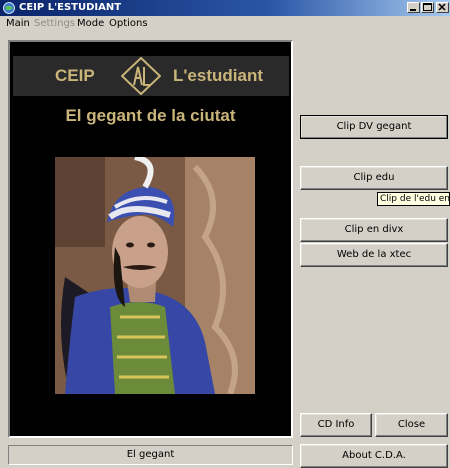 The width and height of the screenshot is (450, 468). Describe the element at coordinates (218, 75) in the screenshot. I see `banner-estudiant-text: L'estudiant` at that location.